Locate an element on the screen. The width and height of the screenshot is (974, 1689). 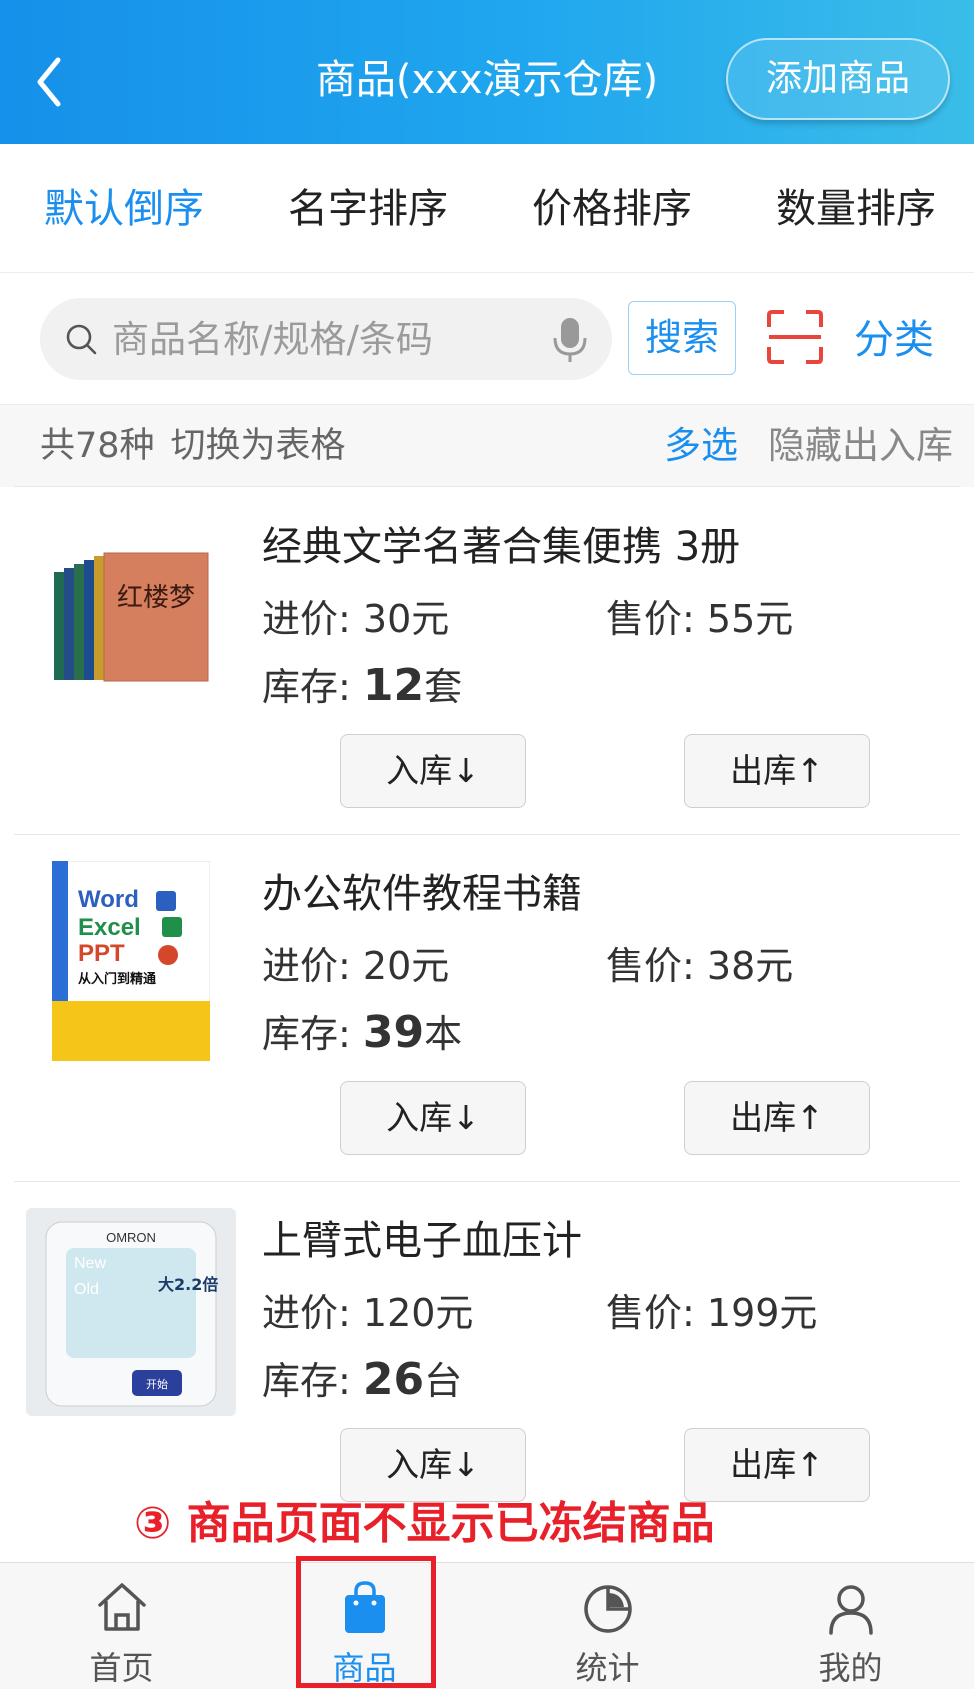
tab-sort-name: 名字排序 is located at coordinates (368, 209).